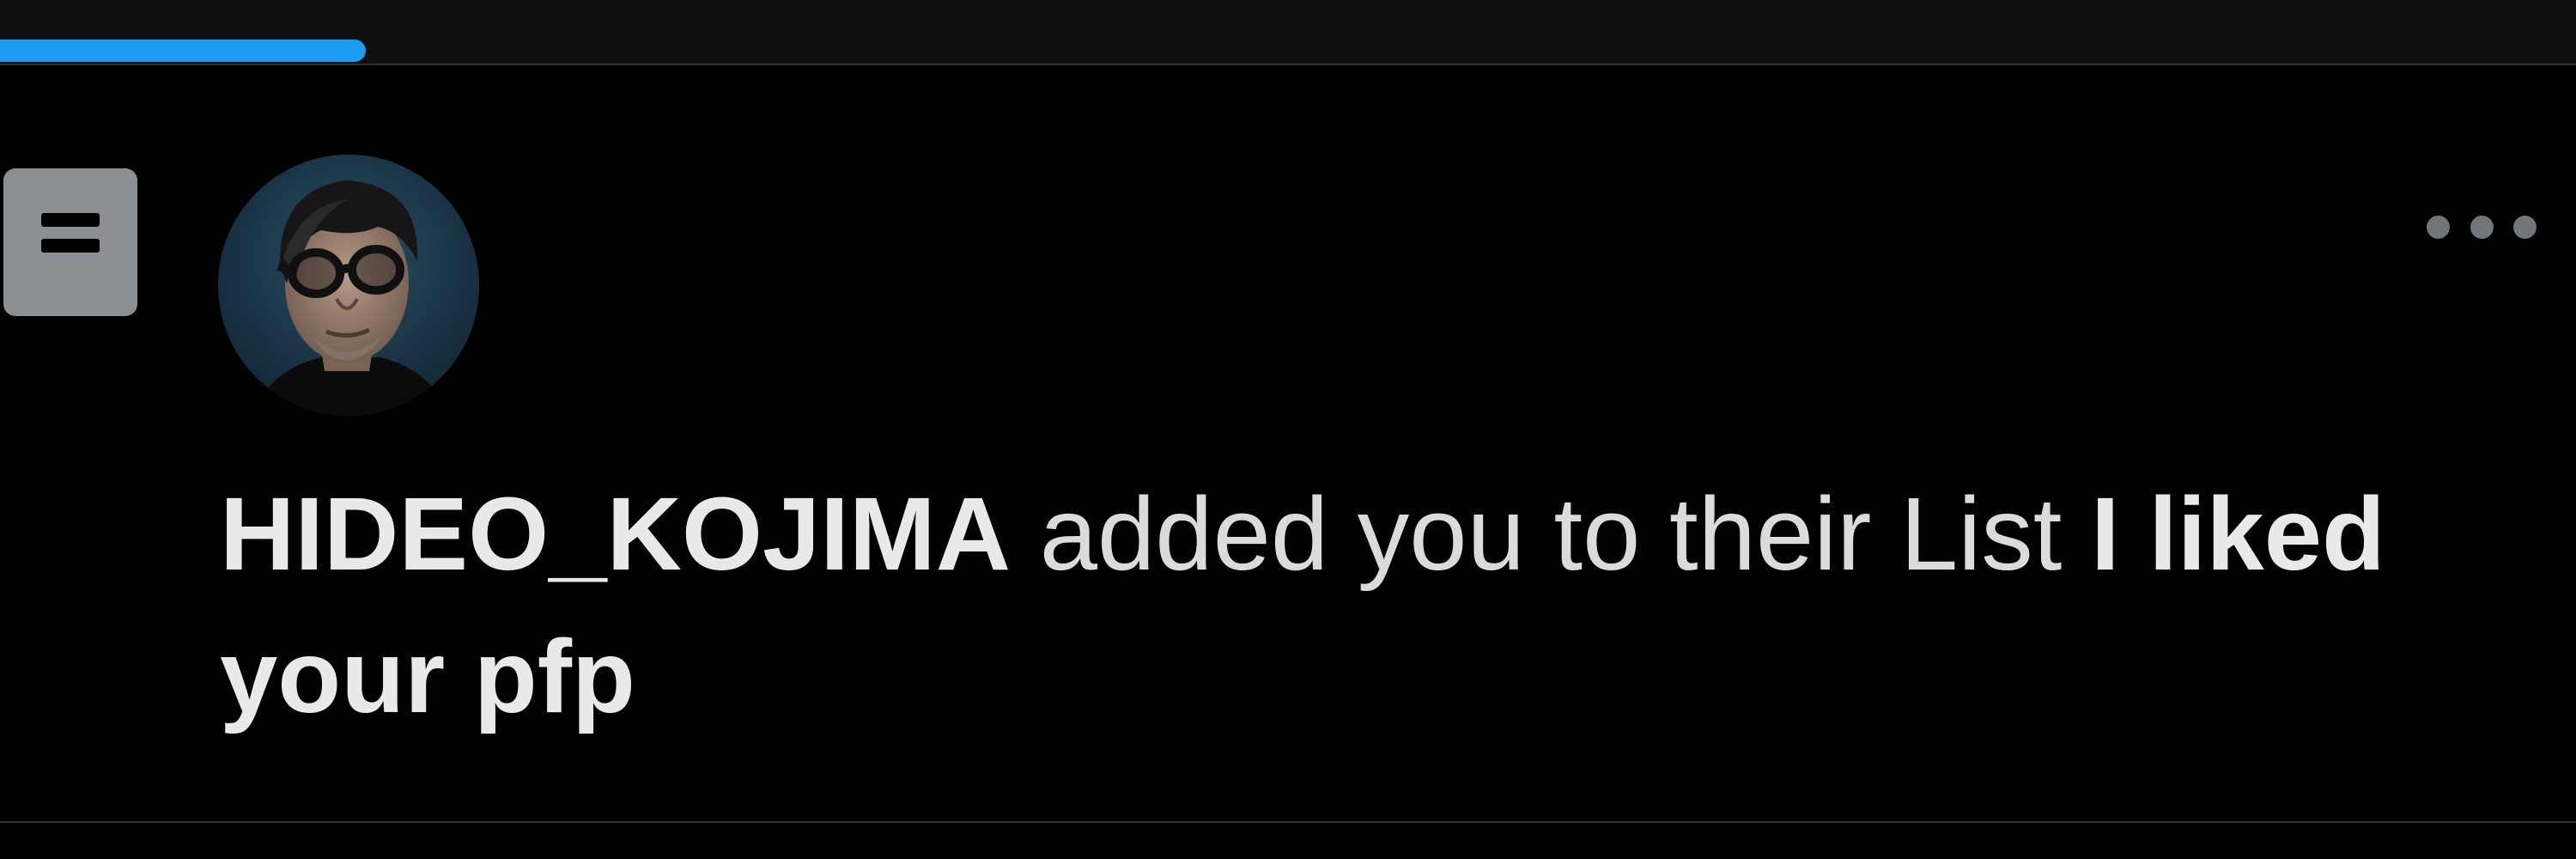  What do you see at coordinates (1288, 51) in the screenshot?
I see `loading-progress-bar` at bounding box center [1288, 51].